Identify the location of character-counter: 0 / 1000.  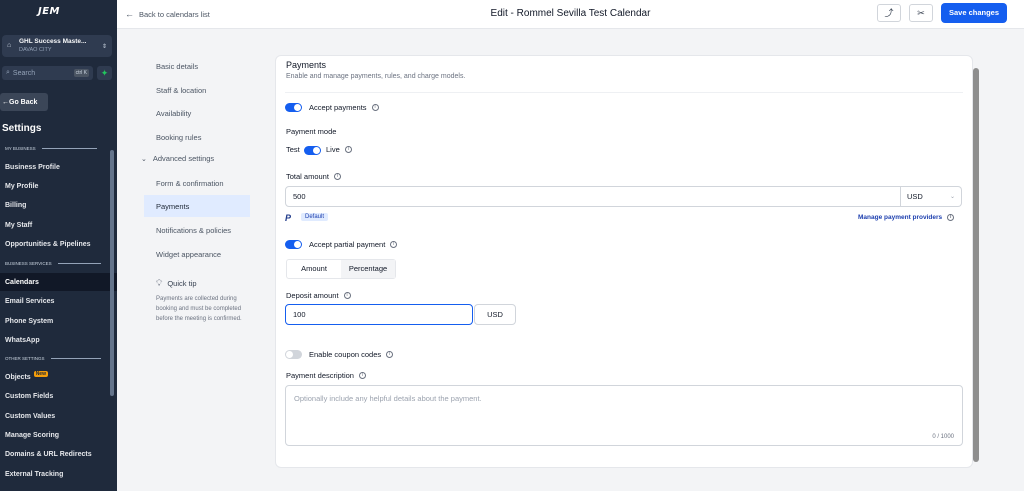
(943, 437).